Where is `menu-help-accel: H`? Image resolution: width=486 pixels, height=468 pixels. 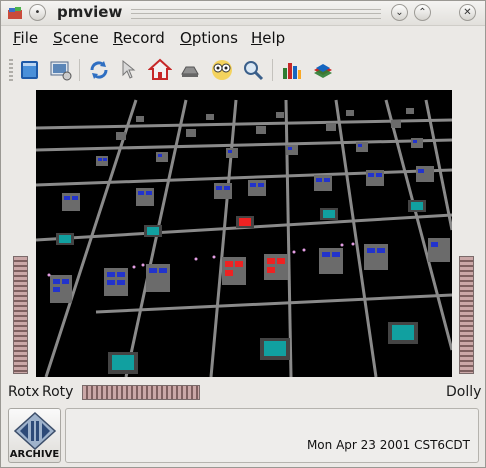 menu-help-accel: H is located at coordinates (257, 38).